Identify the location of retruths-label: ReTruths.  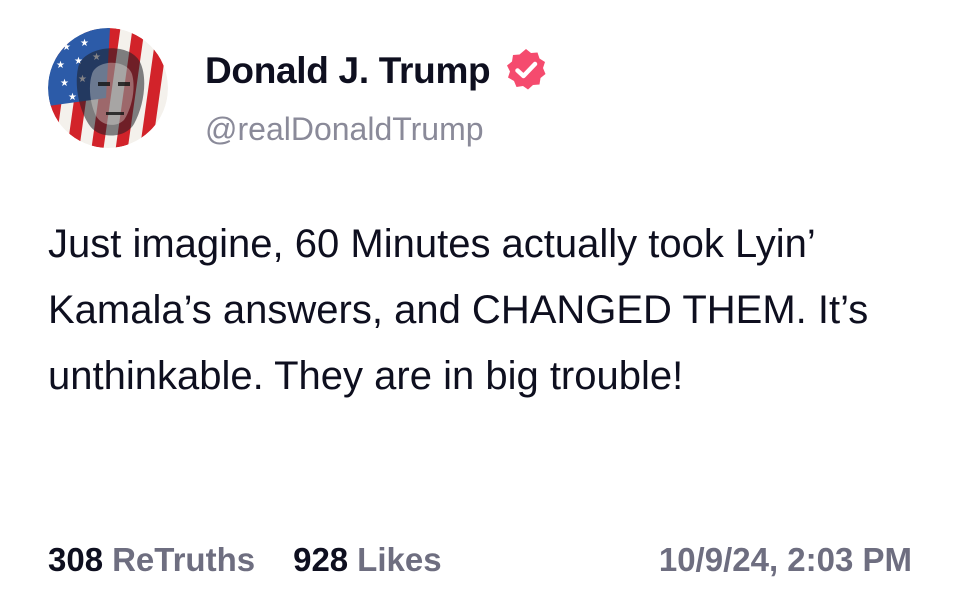
(184, 559).